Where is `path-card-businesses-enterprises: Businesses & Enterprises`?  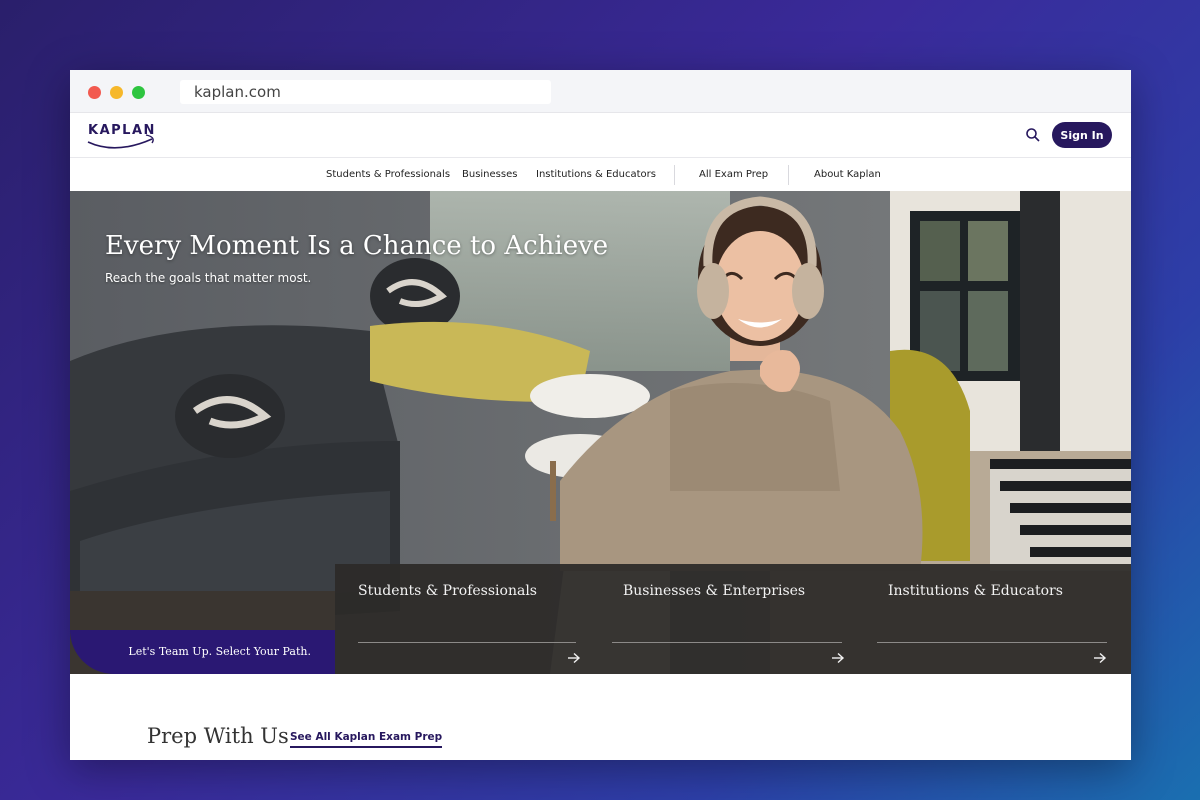
path-card-businesses-enterprises: Businesses & Enterprises is located at coordinates (732, 619).